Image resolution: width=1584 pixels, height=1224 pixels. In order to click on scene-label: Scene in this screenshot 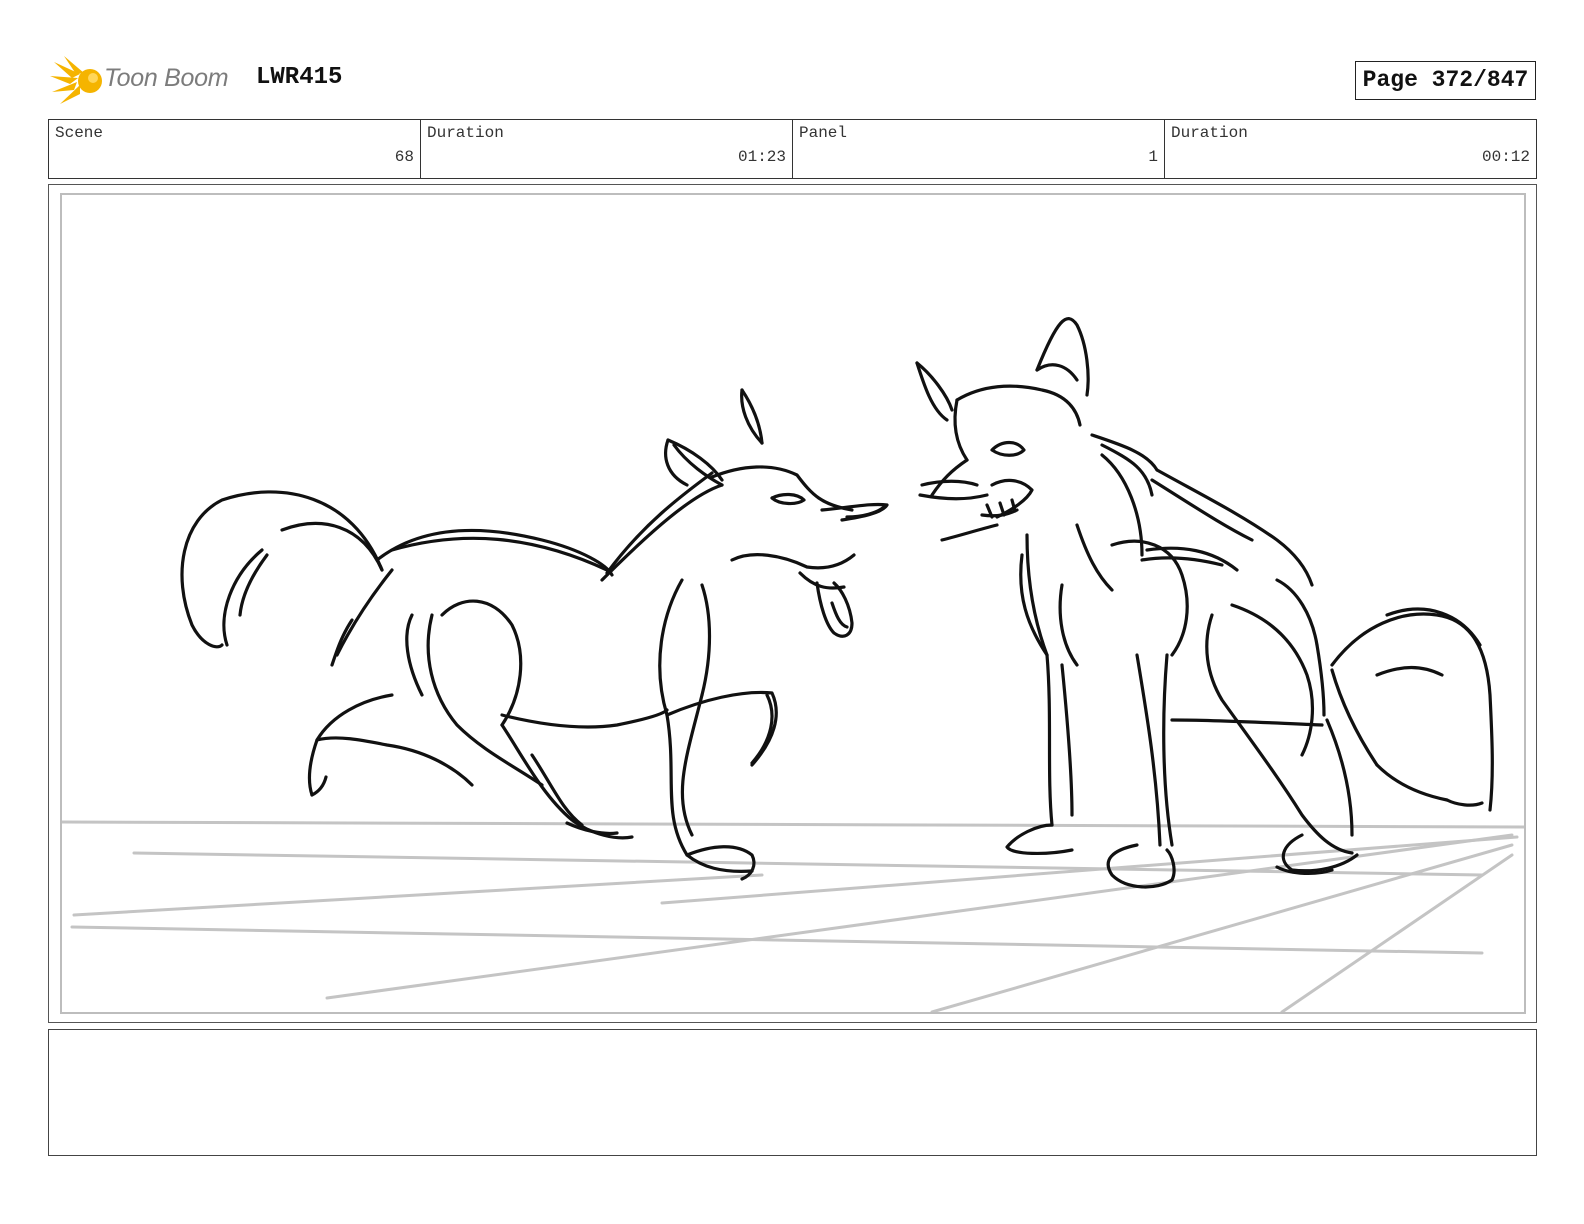, I will do `click(79, 133)`.